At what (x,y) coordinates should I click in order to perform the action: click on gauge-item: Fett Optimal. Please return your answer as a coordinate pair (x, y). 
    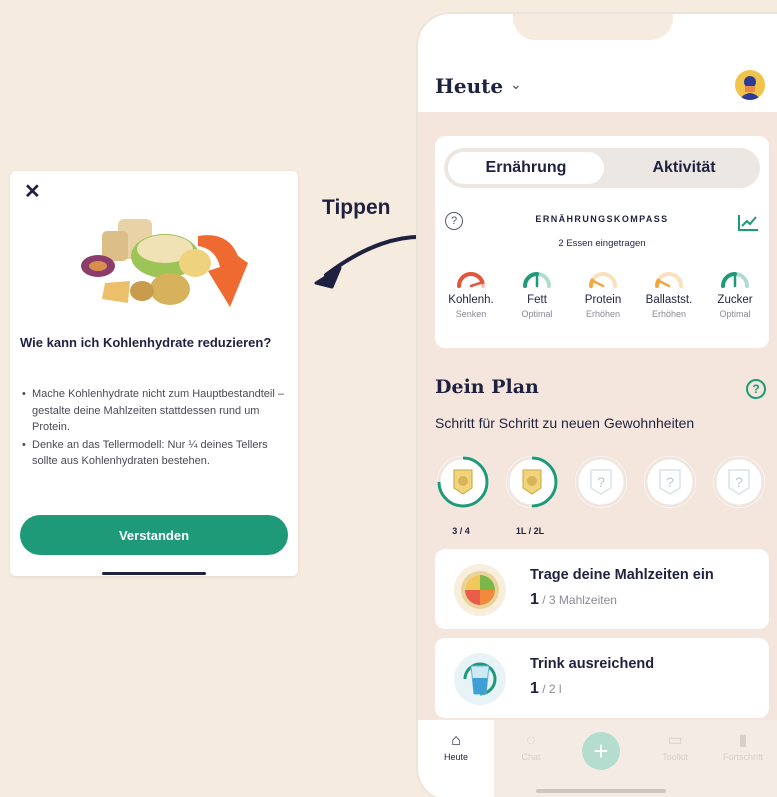
    Looking at the image, I should click on (537, 292).